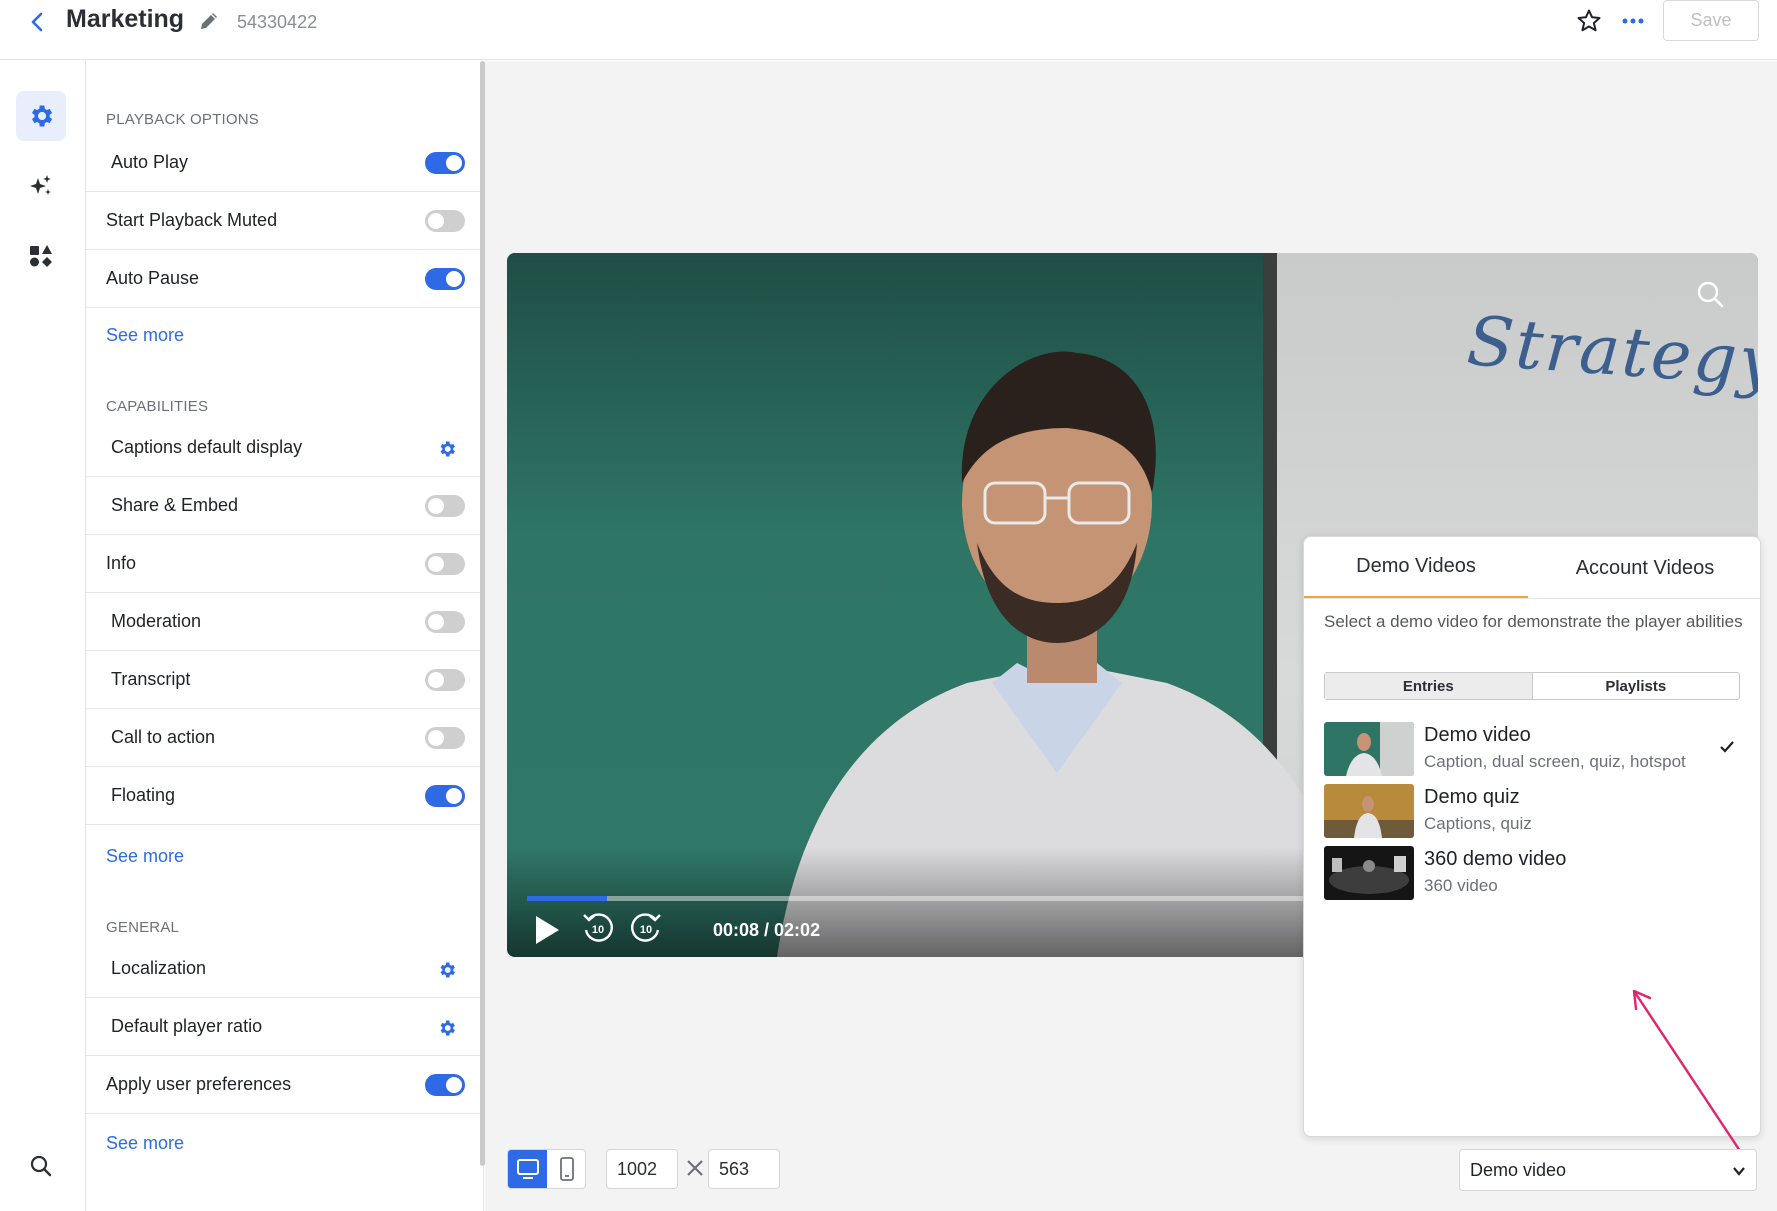 This screenshot has width=1777, height=1211. I want to click on entries-playlists-switch: Entries Playlists, so click(1532, 686).